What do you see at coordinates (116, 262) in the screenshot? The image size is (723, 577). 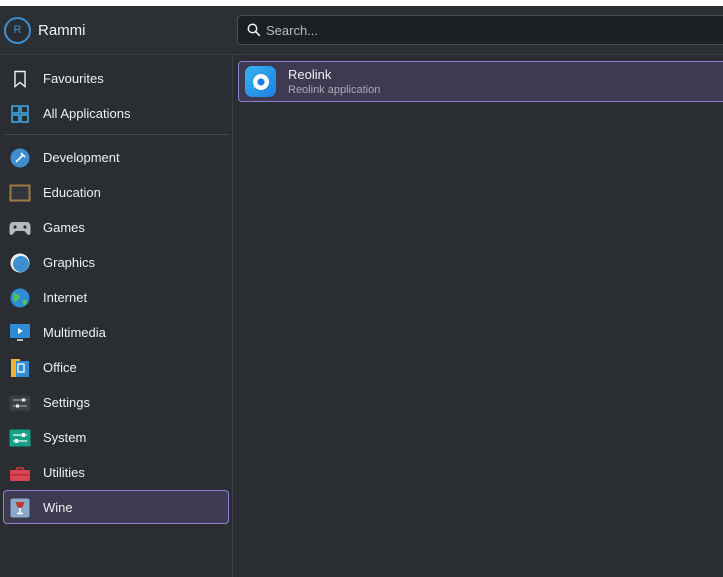 I see `sidebar-item-graphics: Graphics` at bounding box center [116, 262].